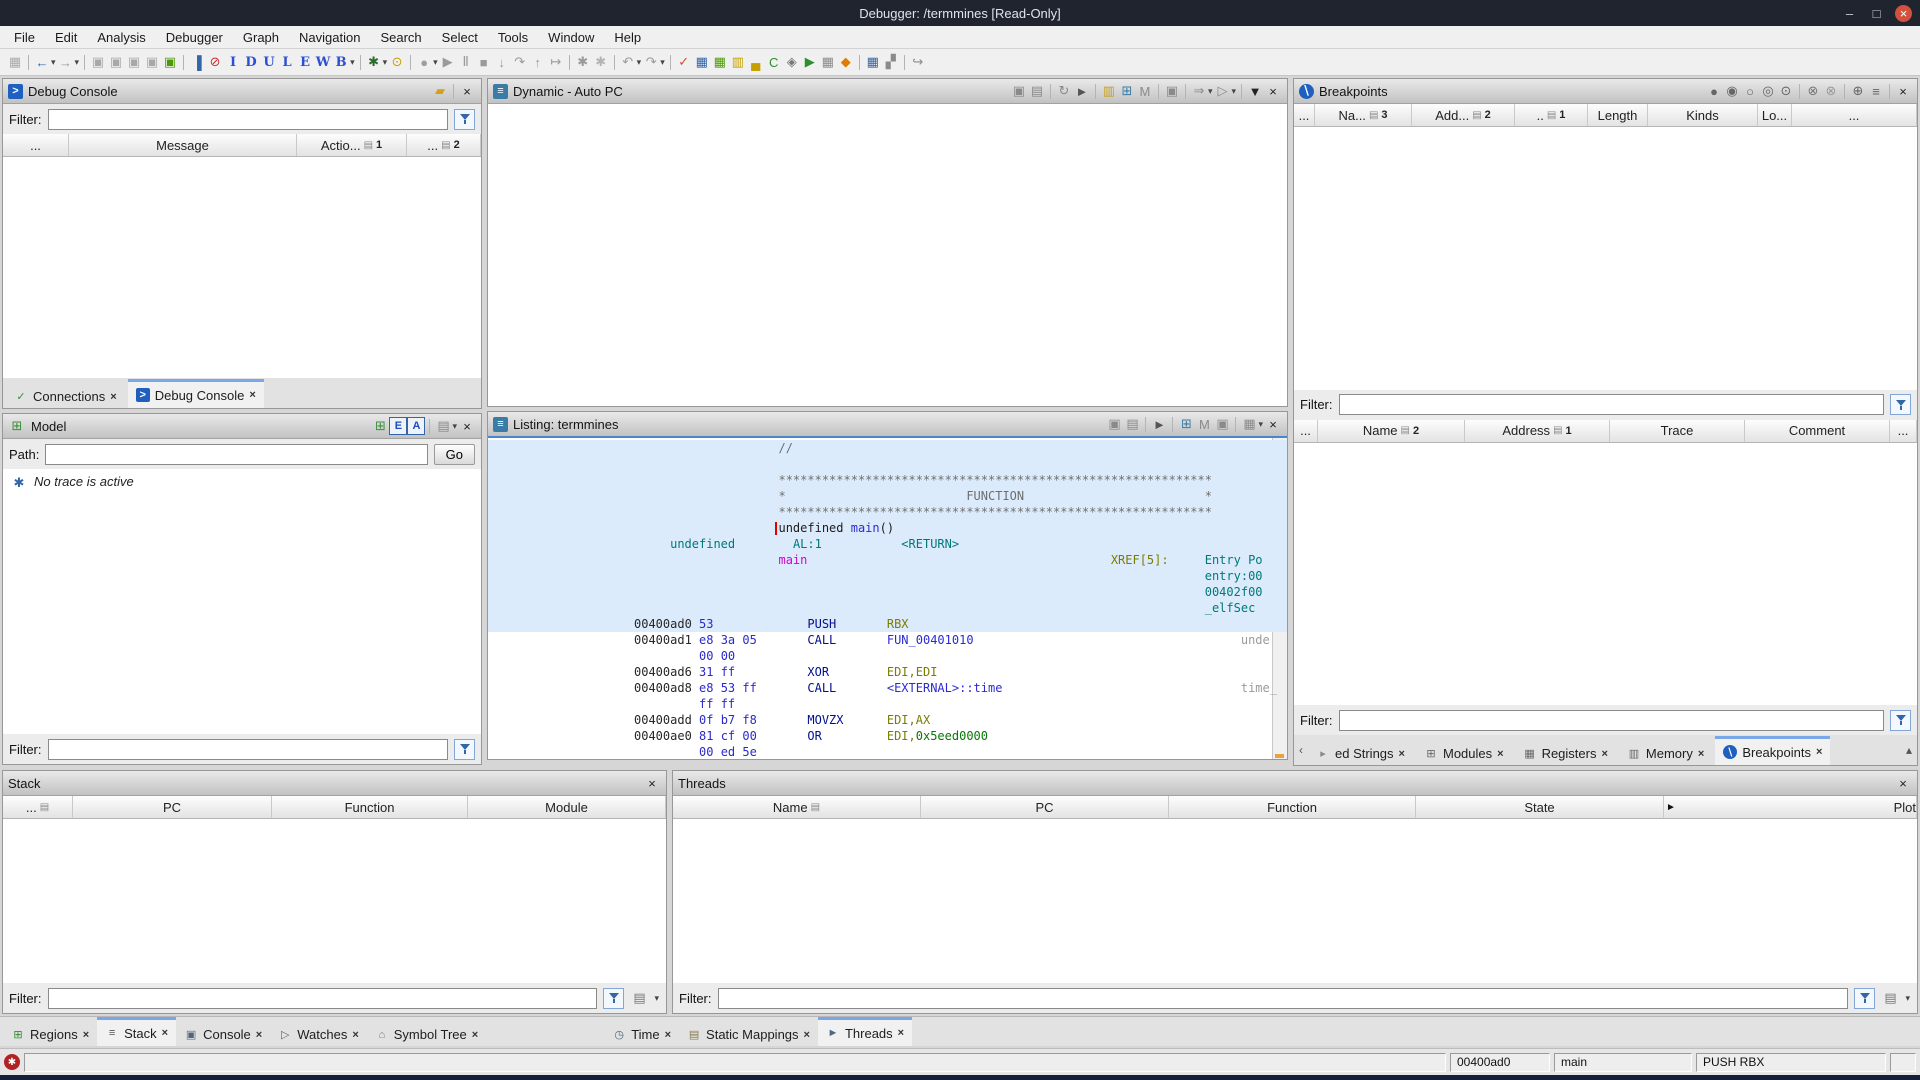 Image resolution: width=1920 pixels, height=1080 pixels. Describe the element at coordinates (380, 426) in the screenshot. I see `show-tree-icon: ⊞` at that location.